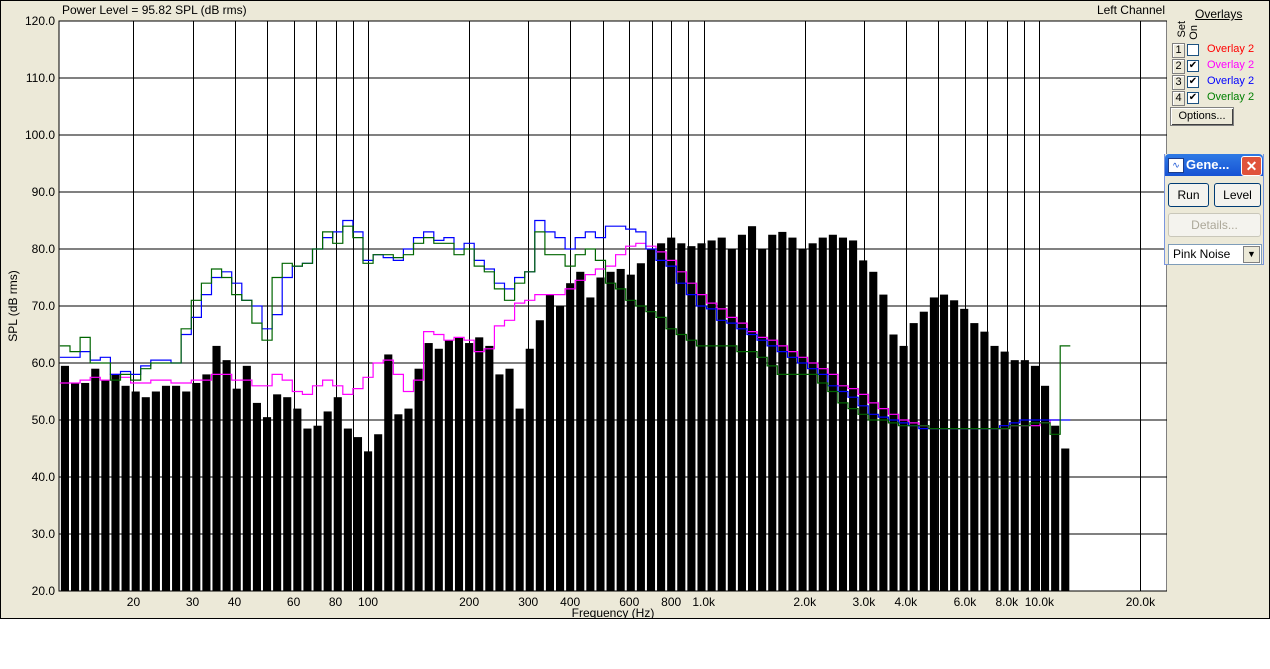 The width and height of the screenshot is (1270, 669). What do you see at coordinates (1219, 14) in the screenshot?
I see `overlays-title: Overlays` at bounding box center [1219, 14].